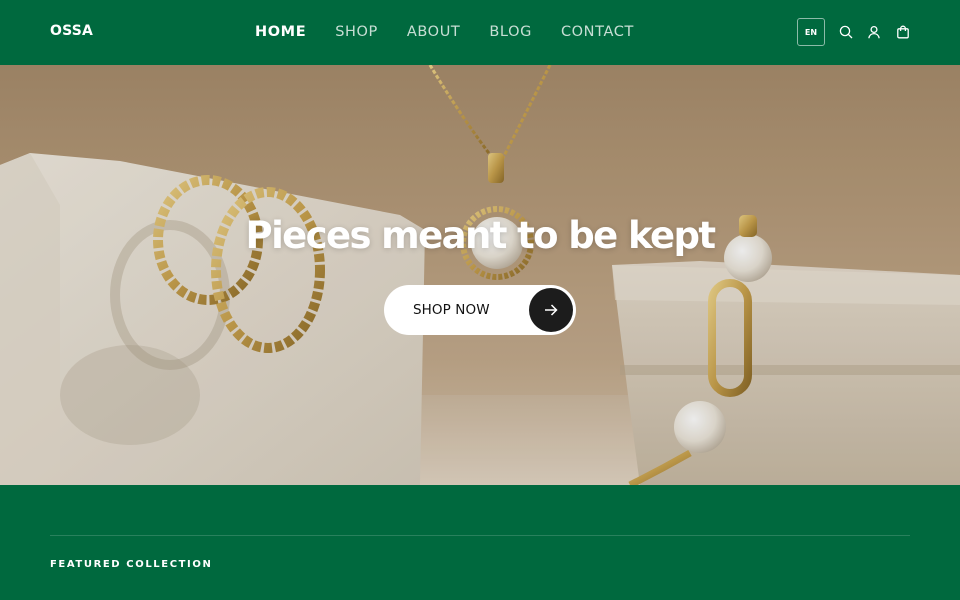  Describe the element at coordinates (480, 235) in the screenshot. I see `hero-title: Pieces meant to be kept` at that location.